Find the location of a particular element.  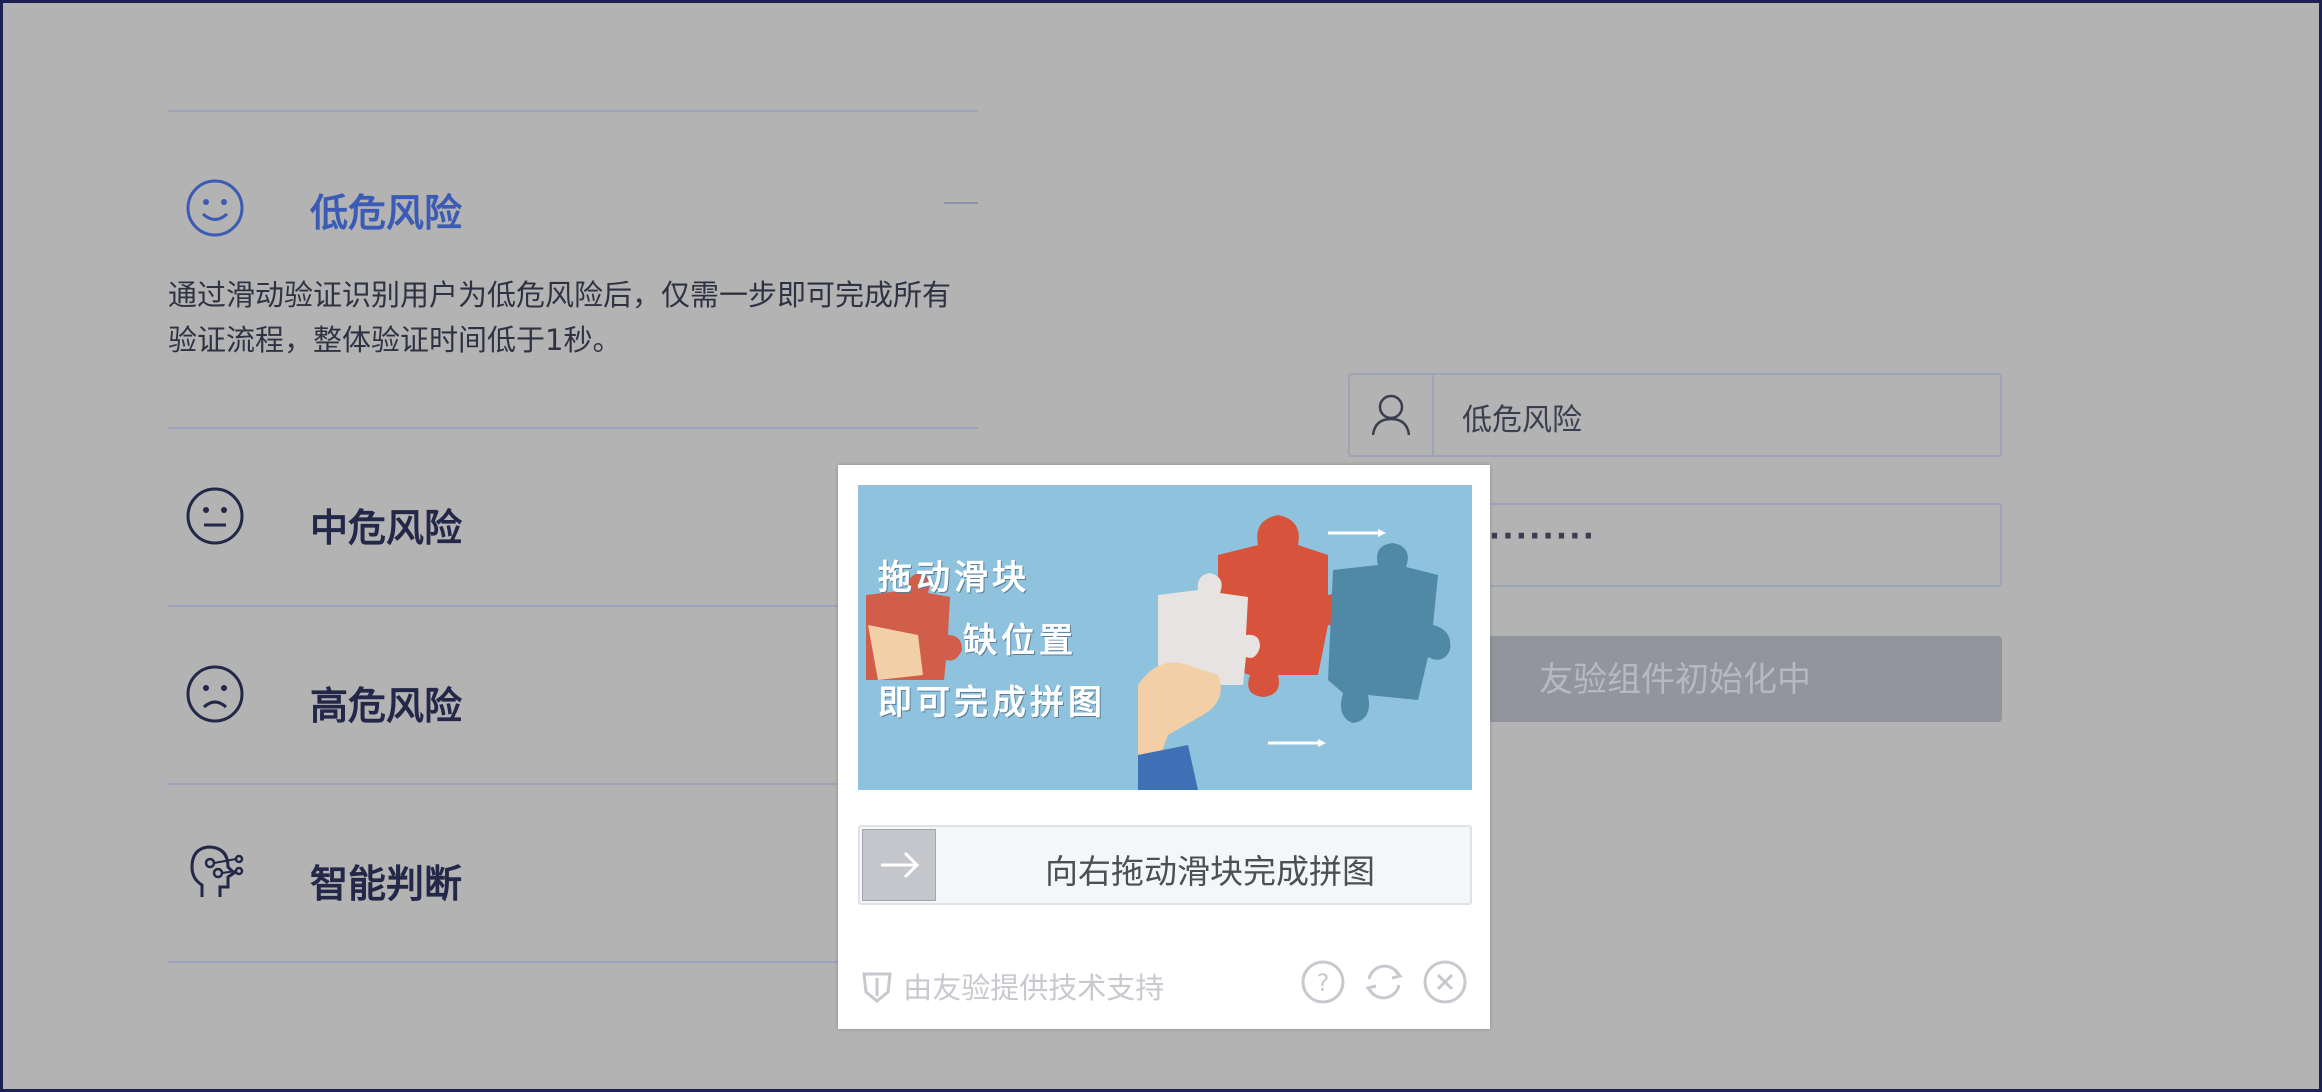

user-icon-addon is located at coordinates (1392, 415).